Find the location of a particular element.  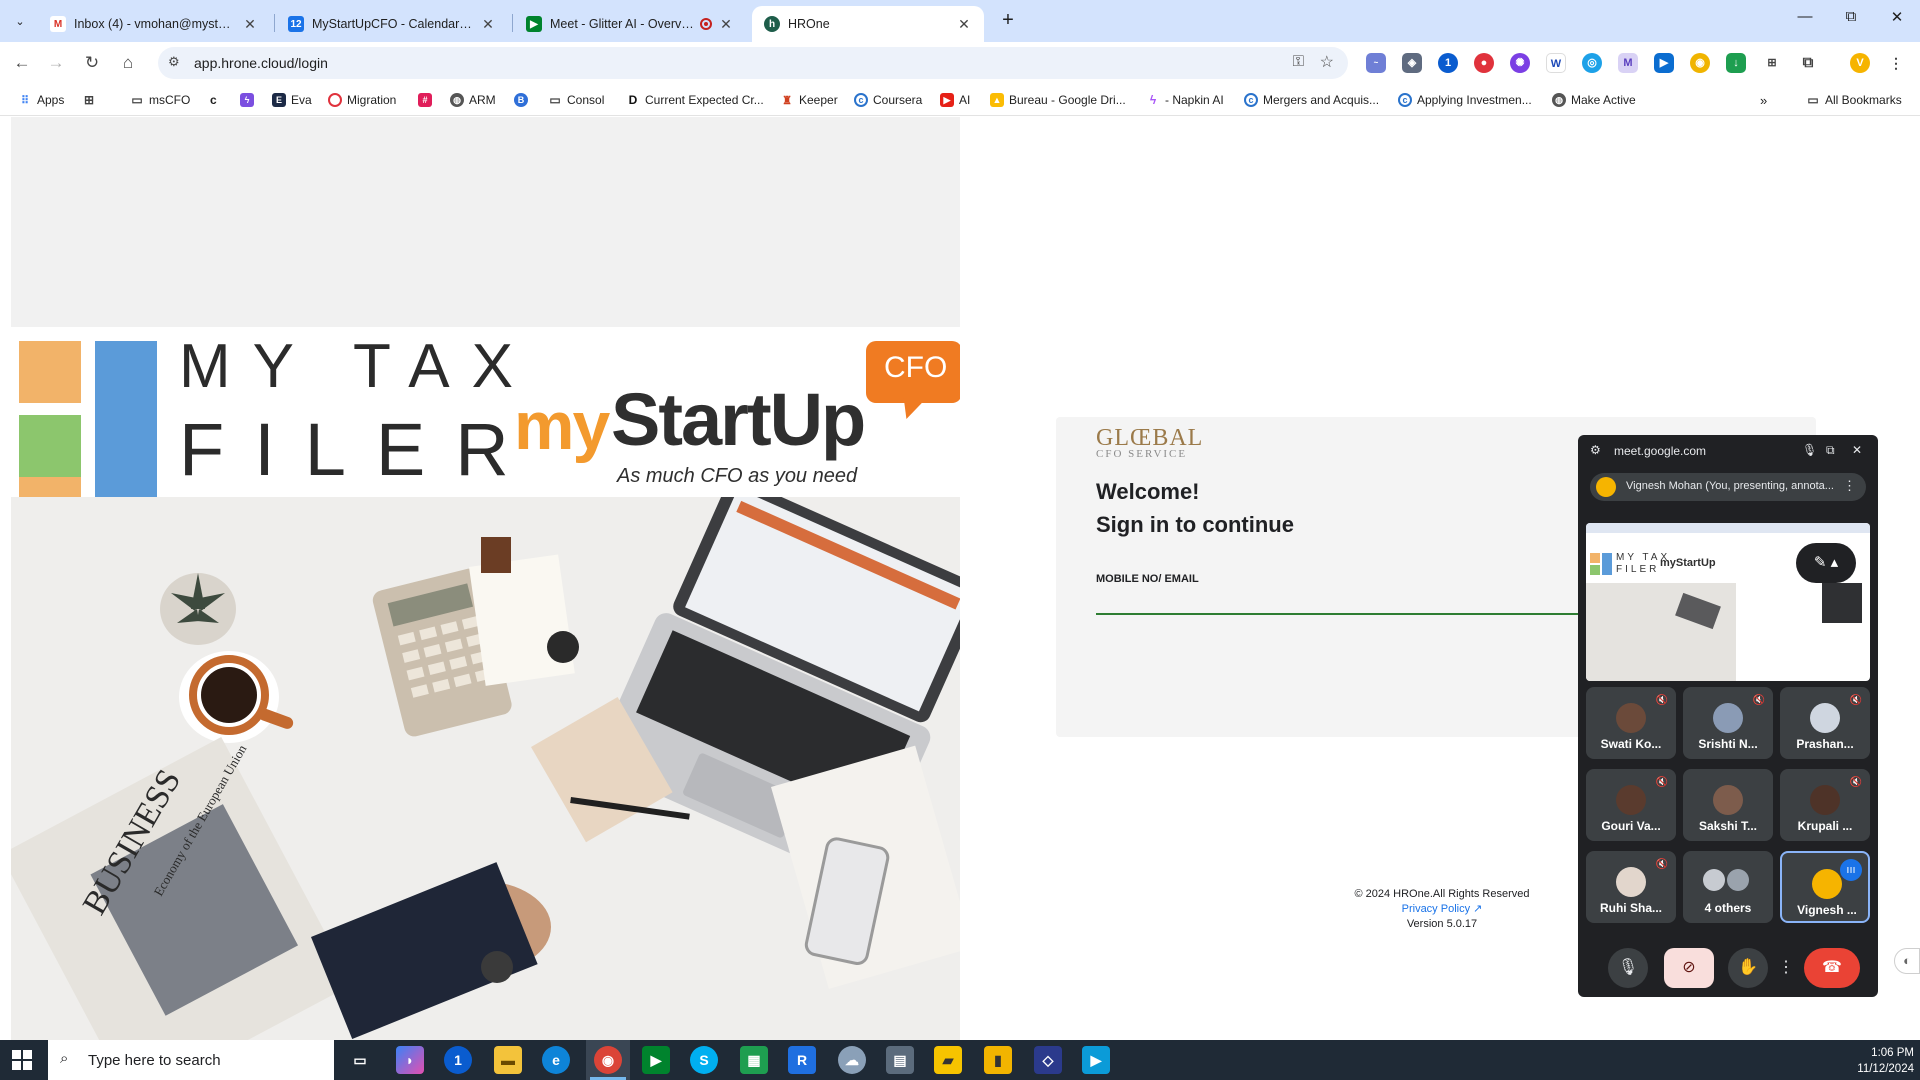

sparkle-extension-icon: ✺ is located at coordinates (1520, 63).